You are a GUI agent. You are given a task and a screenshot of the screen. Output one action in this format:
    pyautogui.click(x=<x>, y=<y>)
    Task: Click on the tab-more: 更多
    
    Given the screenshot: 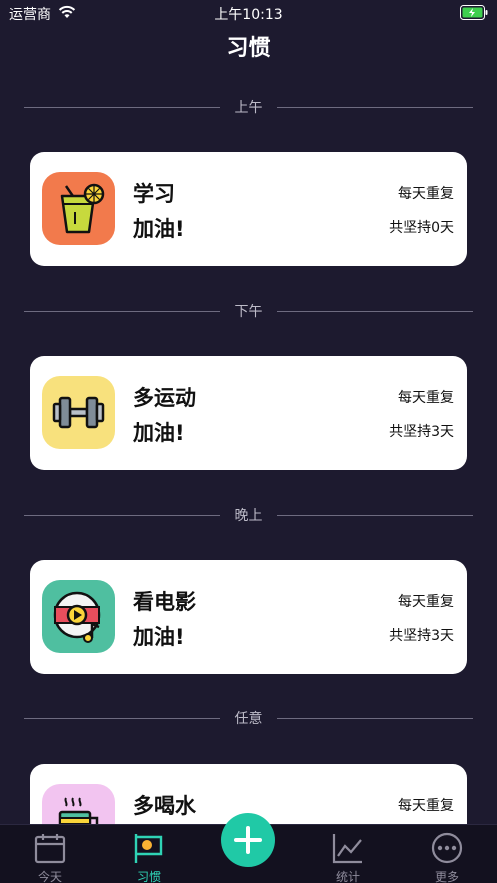 What is the action you would take?
    pyautogui.click(x=447, y=854)
    